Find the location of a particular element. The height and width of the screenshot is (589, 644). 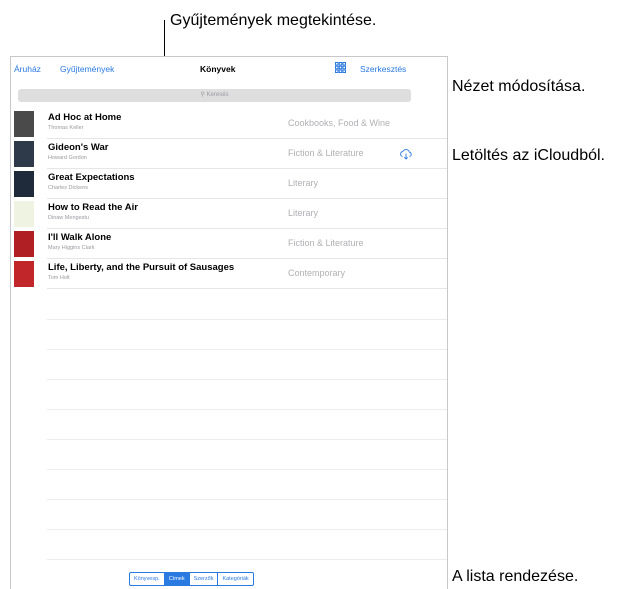

collections-link: Gyűjtemények is located at coordinates (87, 69).